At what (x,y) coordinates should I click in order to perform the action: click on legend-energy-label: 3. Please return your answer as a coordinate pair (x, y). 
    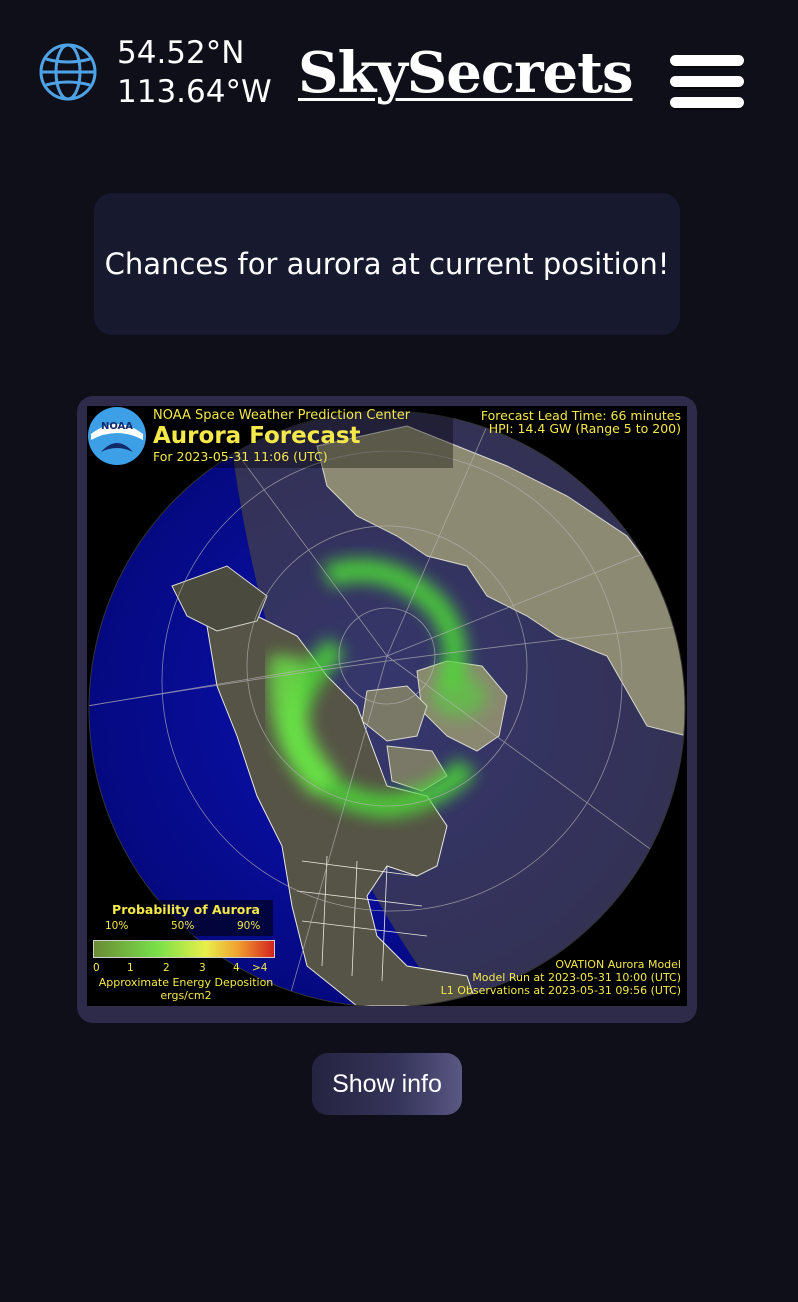
    Looking at the image, I should click on (202, 968).